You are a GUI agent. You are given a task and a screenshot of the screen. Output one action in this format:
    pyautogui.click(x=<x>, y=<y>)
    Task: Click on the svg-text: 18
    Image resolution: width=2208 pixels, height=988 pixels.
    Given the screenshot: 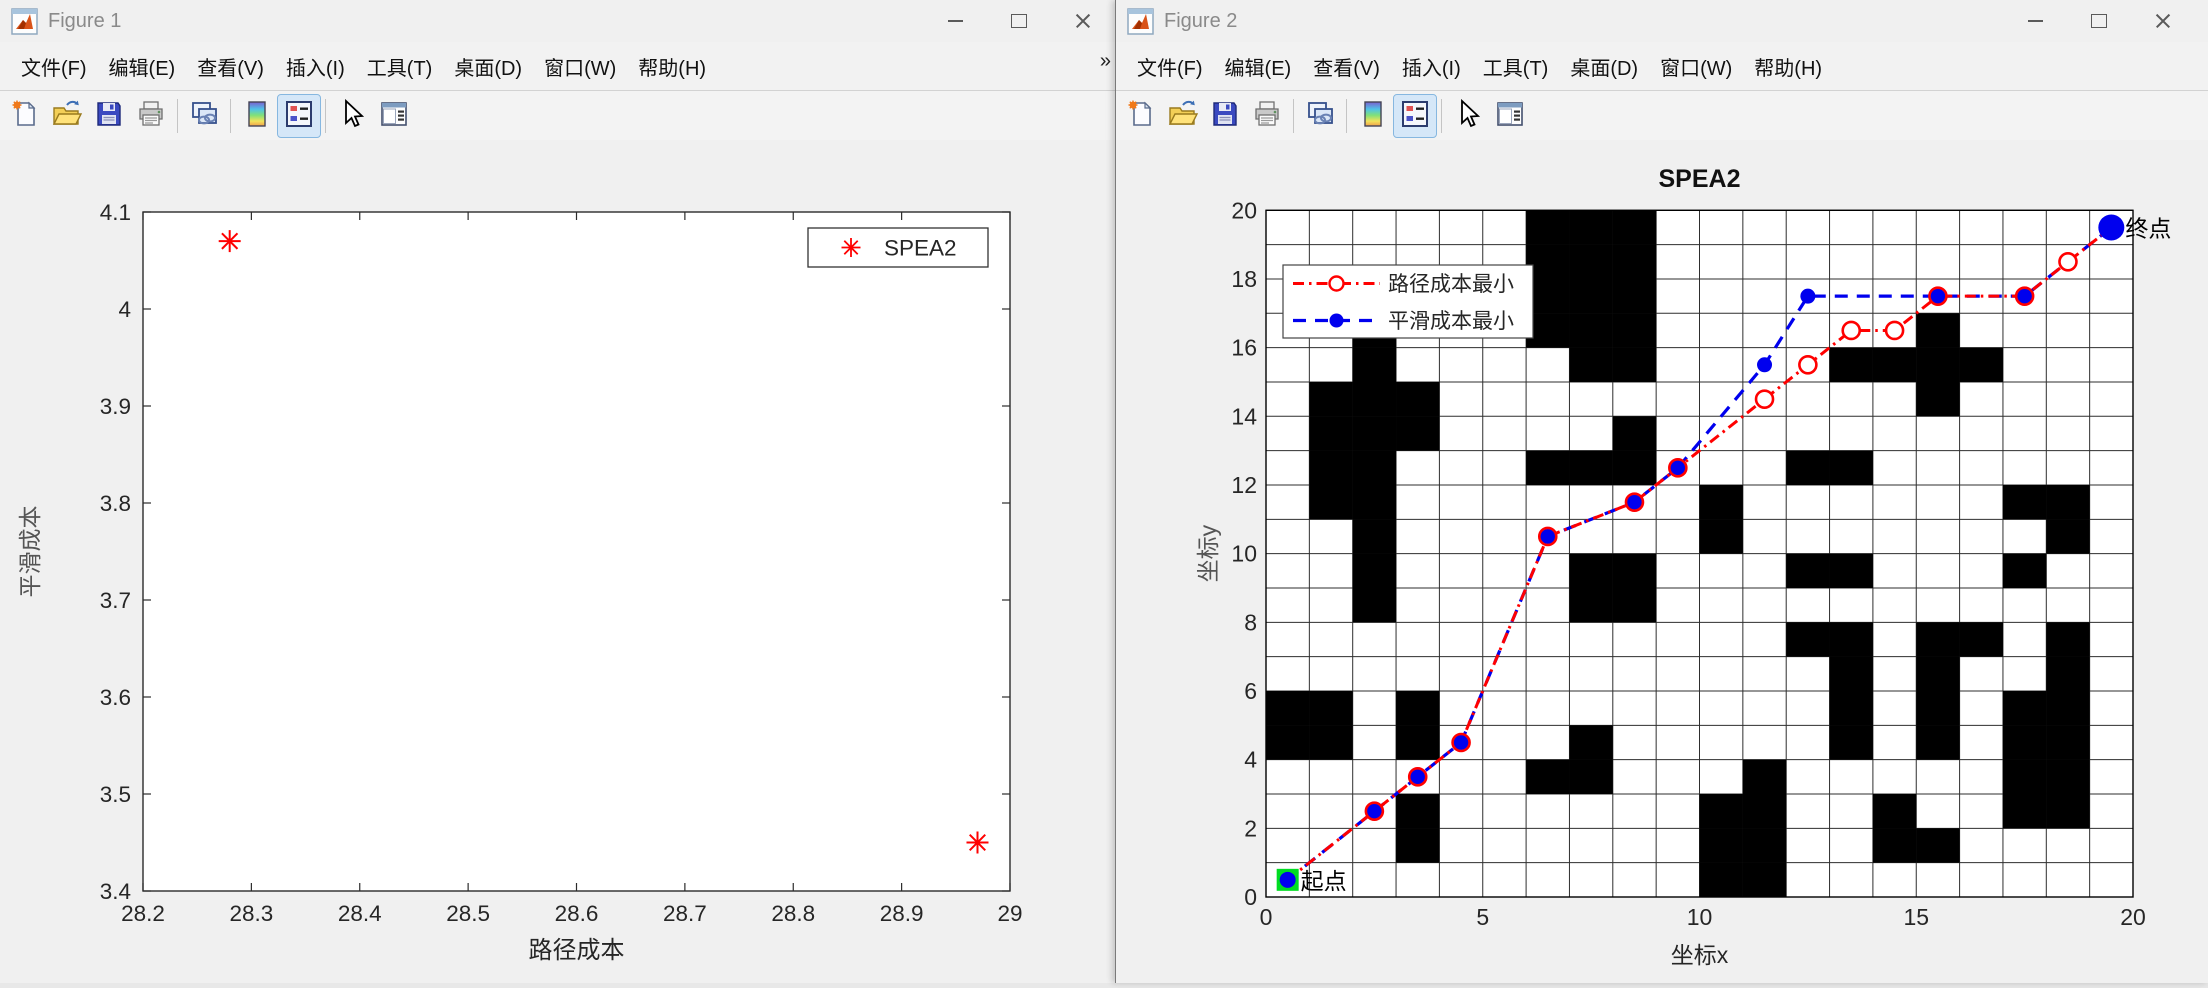 What is the action you would take?
    pyautogui.click(x=1244, y=279)
    